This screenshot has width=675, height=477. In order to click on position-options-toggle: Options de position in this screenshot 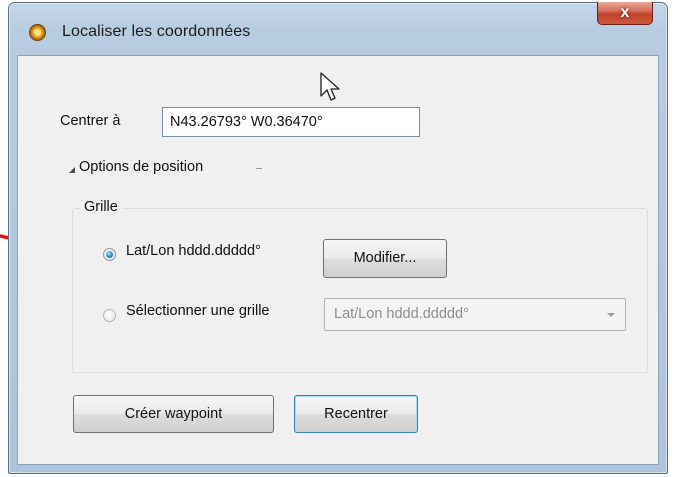, I will do `click(141, 167)`.